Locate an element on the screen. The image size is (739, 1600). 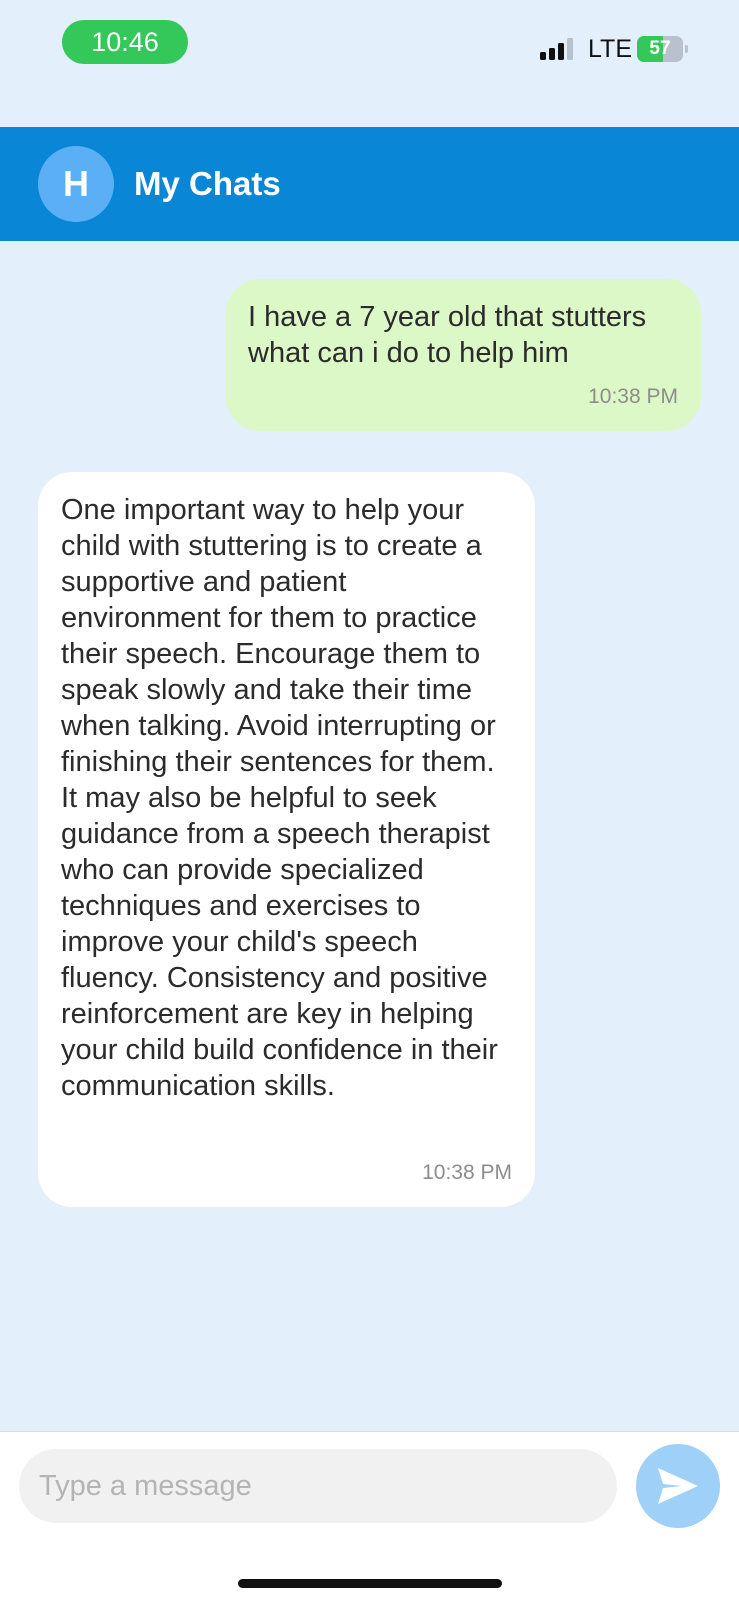
network-label: LTE is located at coordinates (610, 49).